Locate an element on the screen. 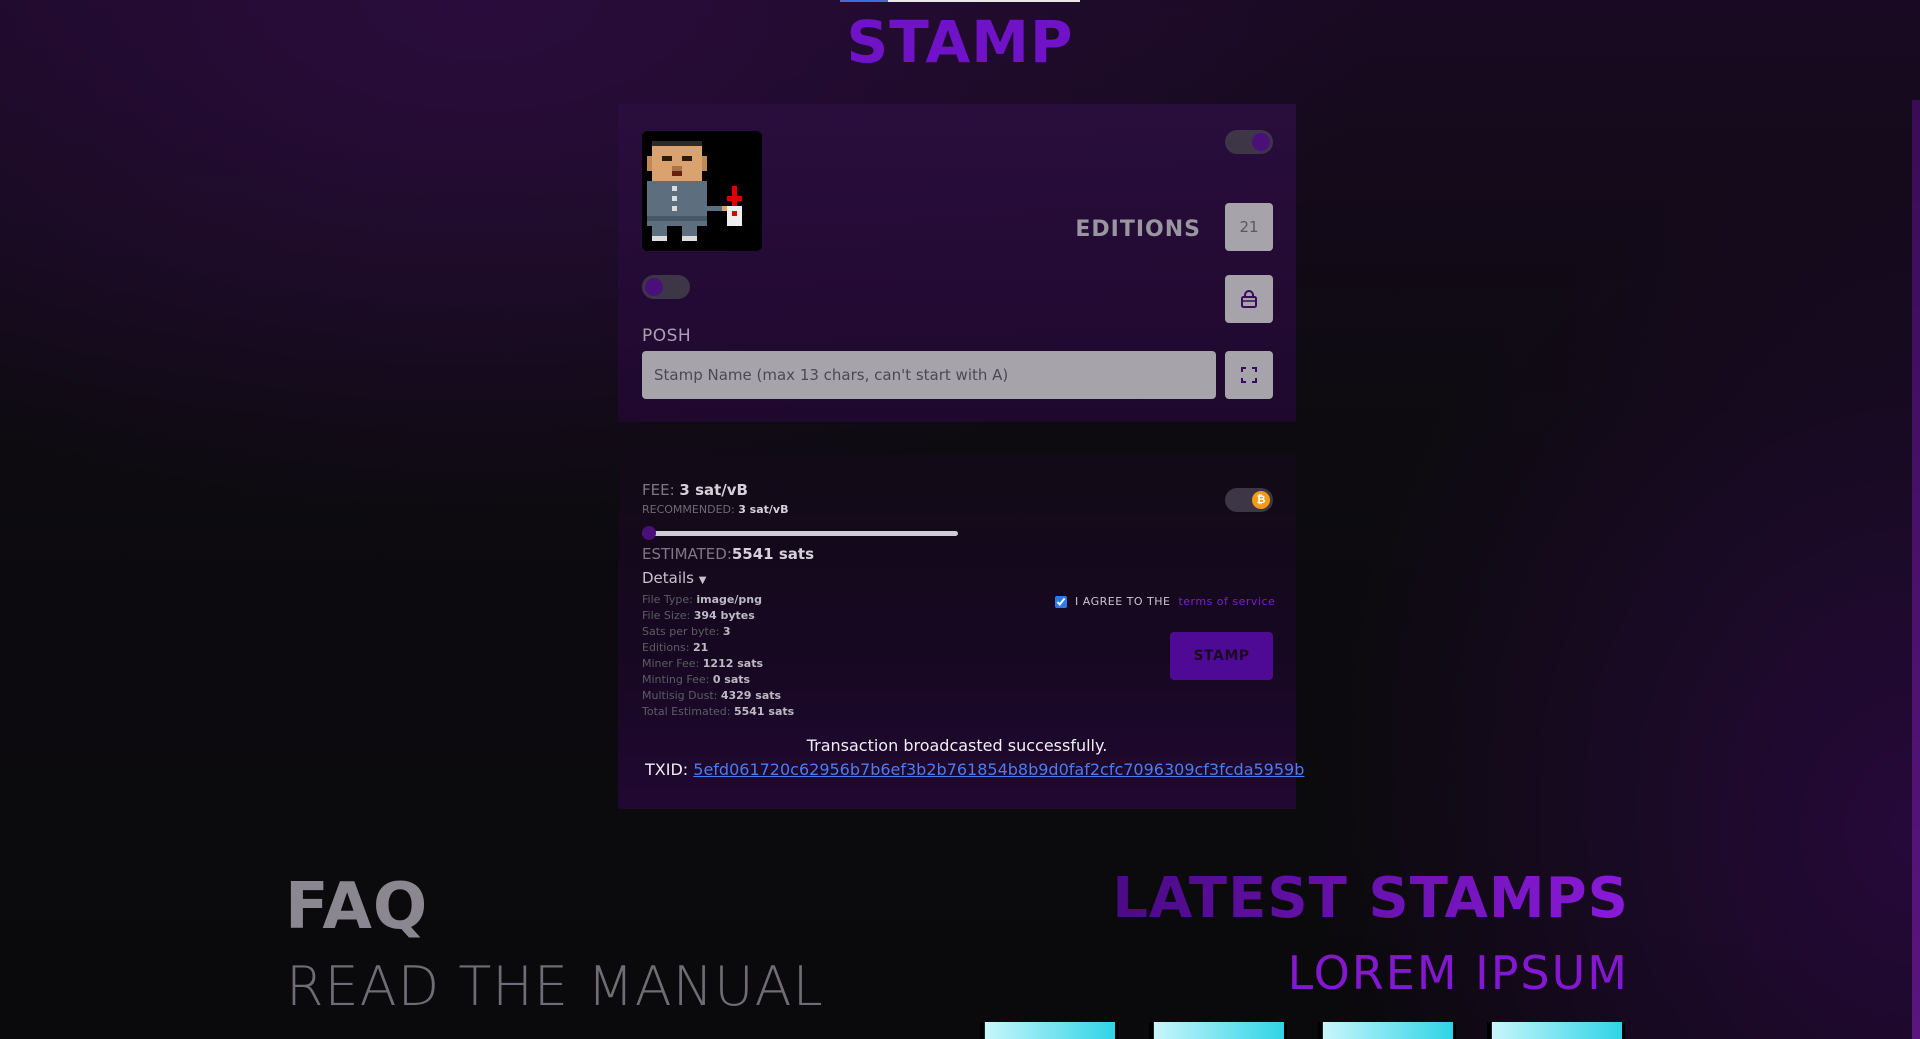 The image size is (1920, 1039). stamp-image-preview is located at coordinates (702, 191).